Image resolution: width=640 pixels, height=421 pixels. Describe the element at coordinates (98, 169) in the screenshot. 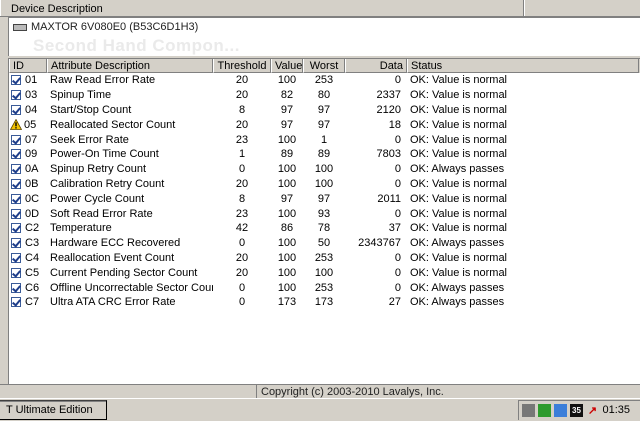

I see `attribute-name: Spinup Retry Count` at that location.